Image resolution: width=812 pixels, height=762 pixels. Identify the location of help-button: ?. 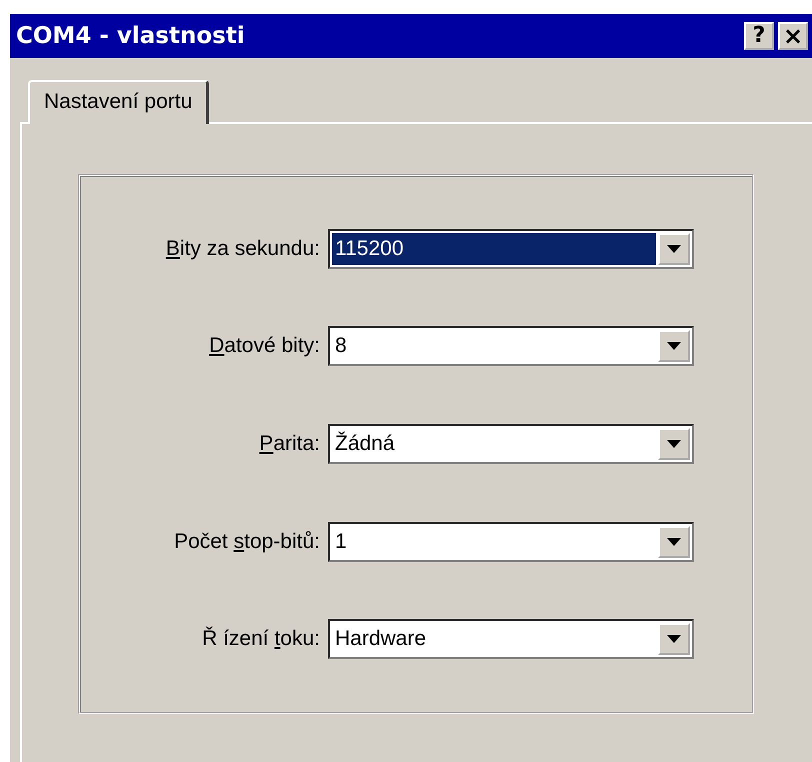
(759, 36).